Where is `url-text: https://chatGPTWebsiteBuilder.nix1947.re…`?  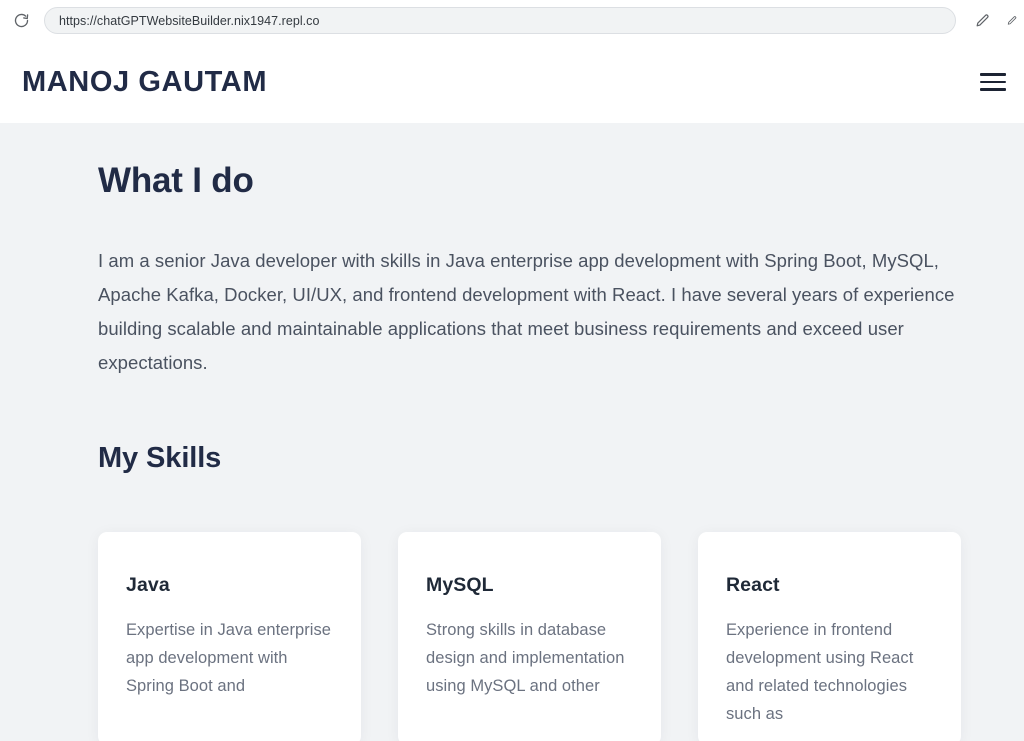 url-text: https://chatGPTWebsiteBuilder.nix1947.re… is located at coordinates (189, 20).